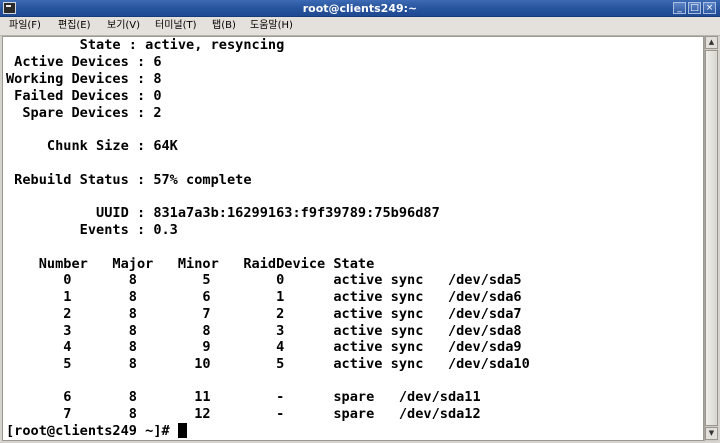  Describe the element at coordinates (711, 433) in the screenshot. I see `scroll-down-icon: ▼` at that location.